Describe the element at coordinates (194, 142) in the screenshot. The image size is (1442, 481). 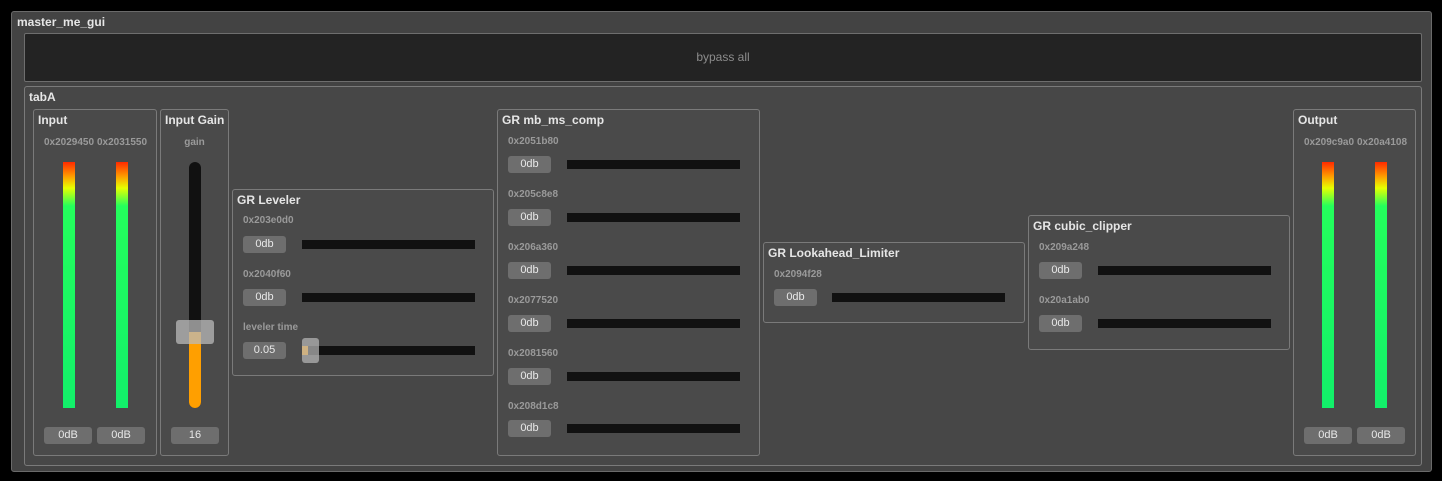
I see `gain-label: gain` at that location.